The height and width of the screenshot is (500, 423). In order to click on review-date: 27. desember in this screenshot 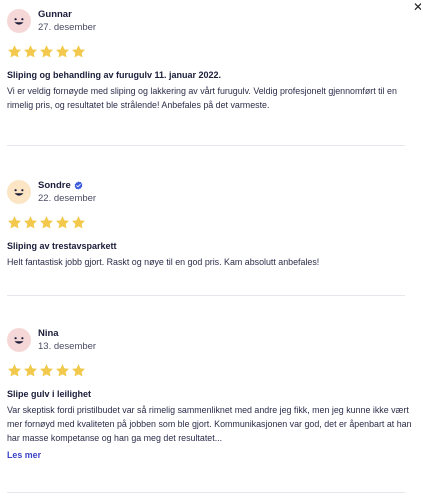, I will do `click(67, 27)`.